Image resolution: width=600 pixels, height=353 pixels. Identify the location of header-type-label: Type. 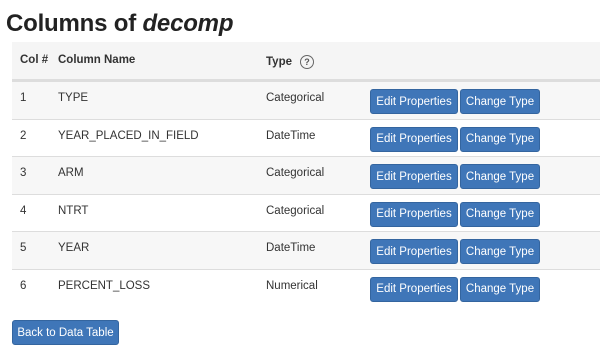
(279, 62).